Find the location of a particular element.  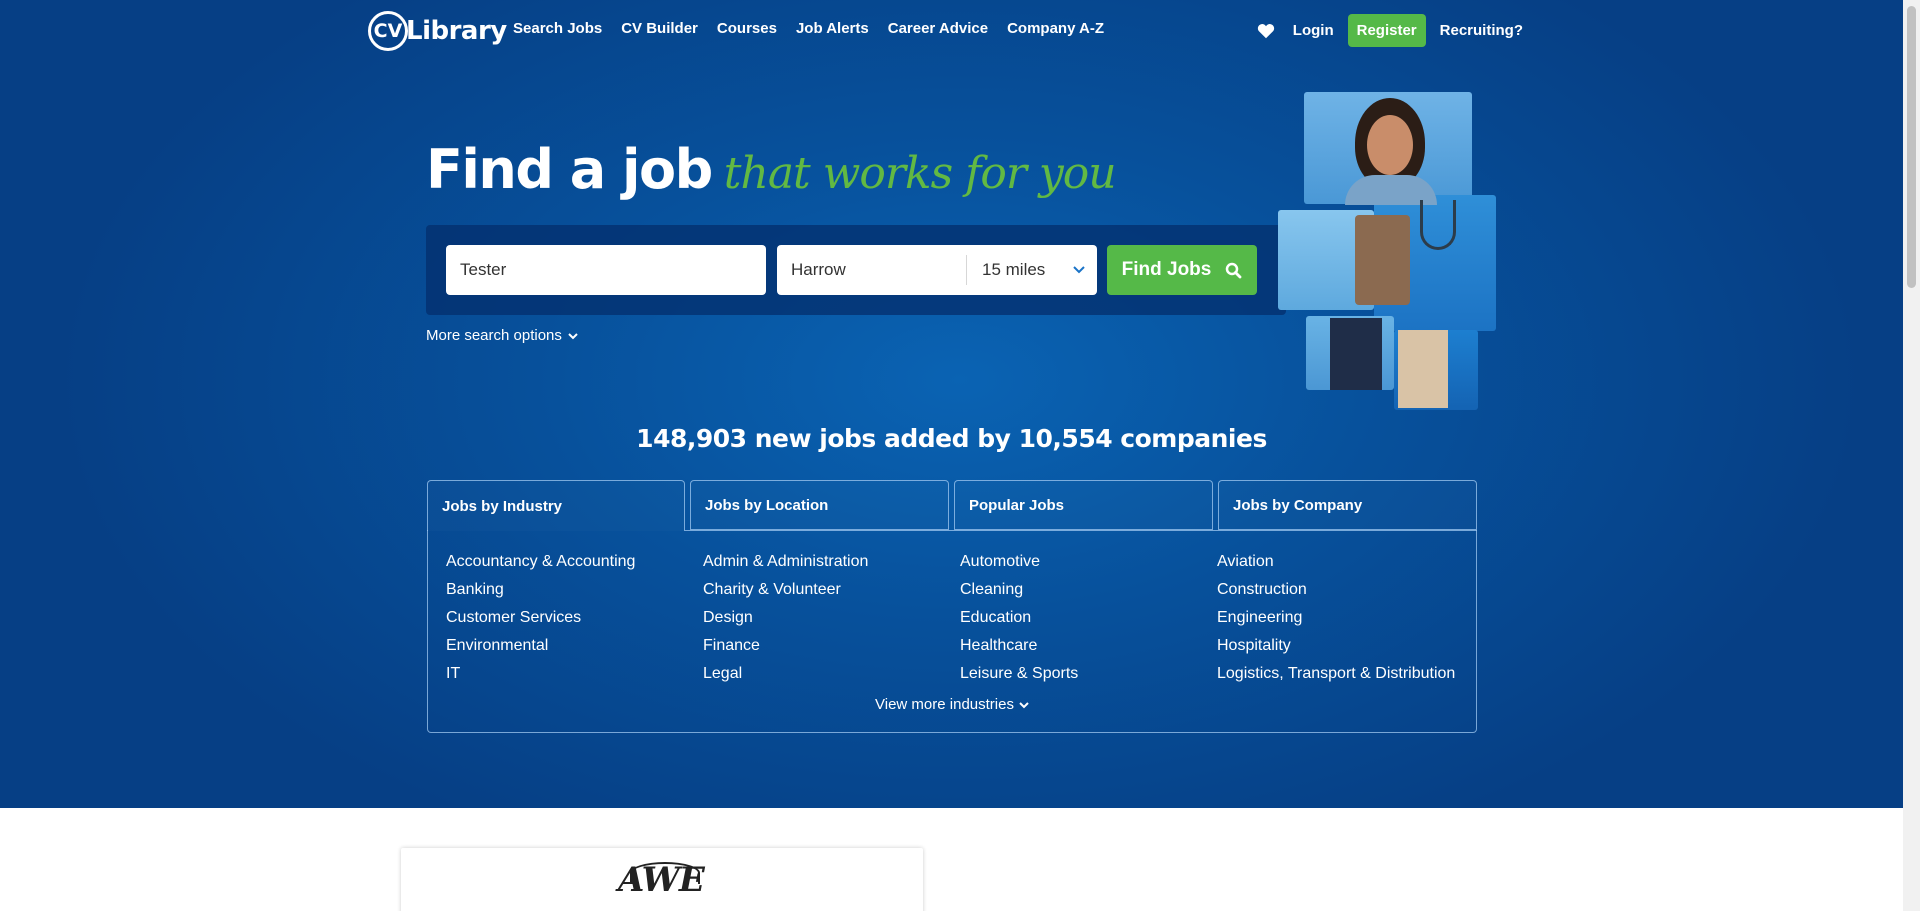

industry-link: Engineering is located at coordinates (1345, 618).